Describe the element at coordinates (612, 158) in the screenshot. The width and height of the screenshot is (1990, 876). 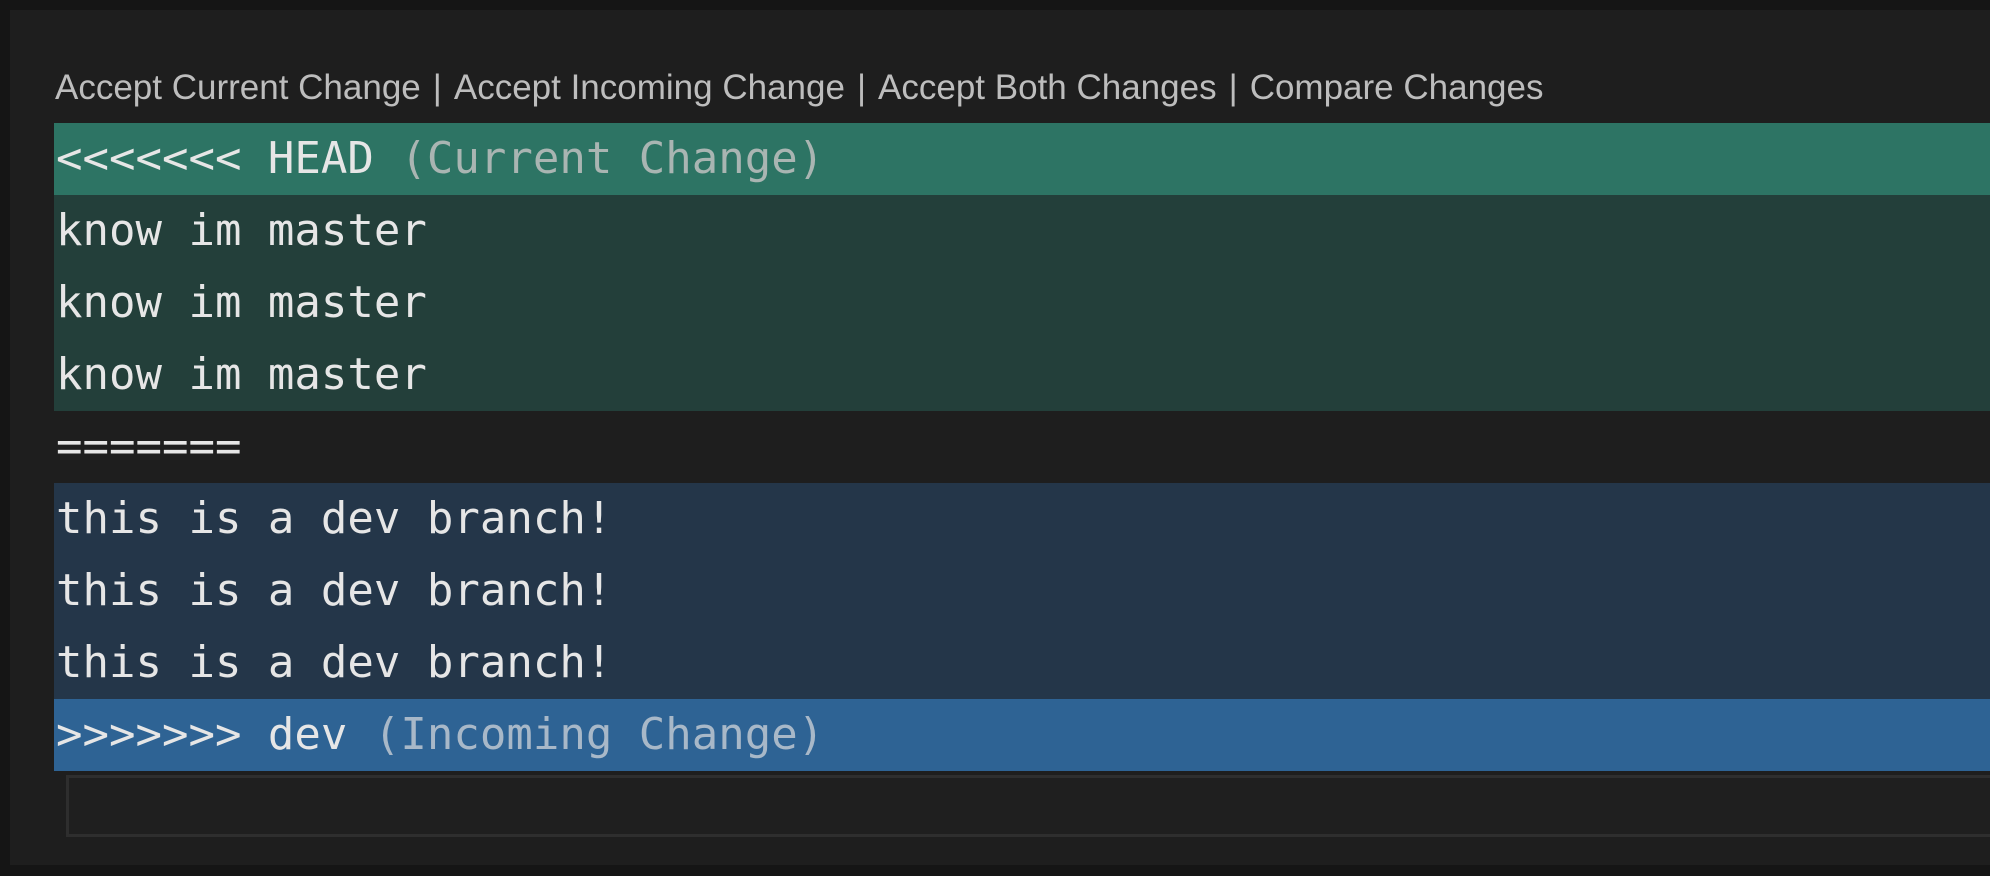
I see `current-change-hint: (Current Change)` at that location.